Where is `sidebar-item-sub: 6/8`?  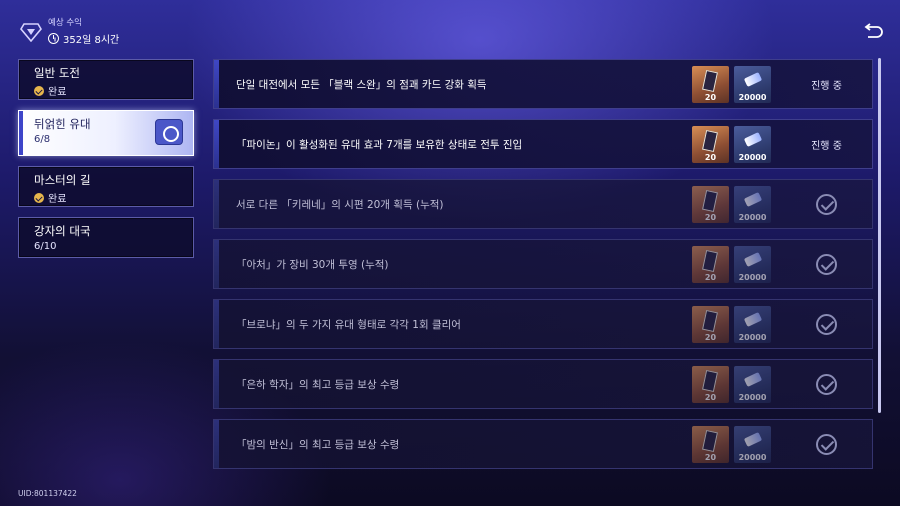
sidebar-item-sub: 6/8 is located at coordinates (42, 139).